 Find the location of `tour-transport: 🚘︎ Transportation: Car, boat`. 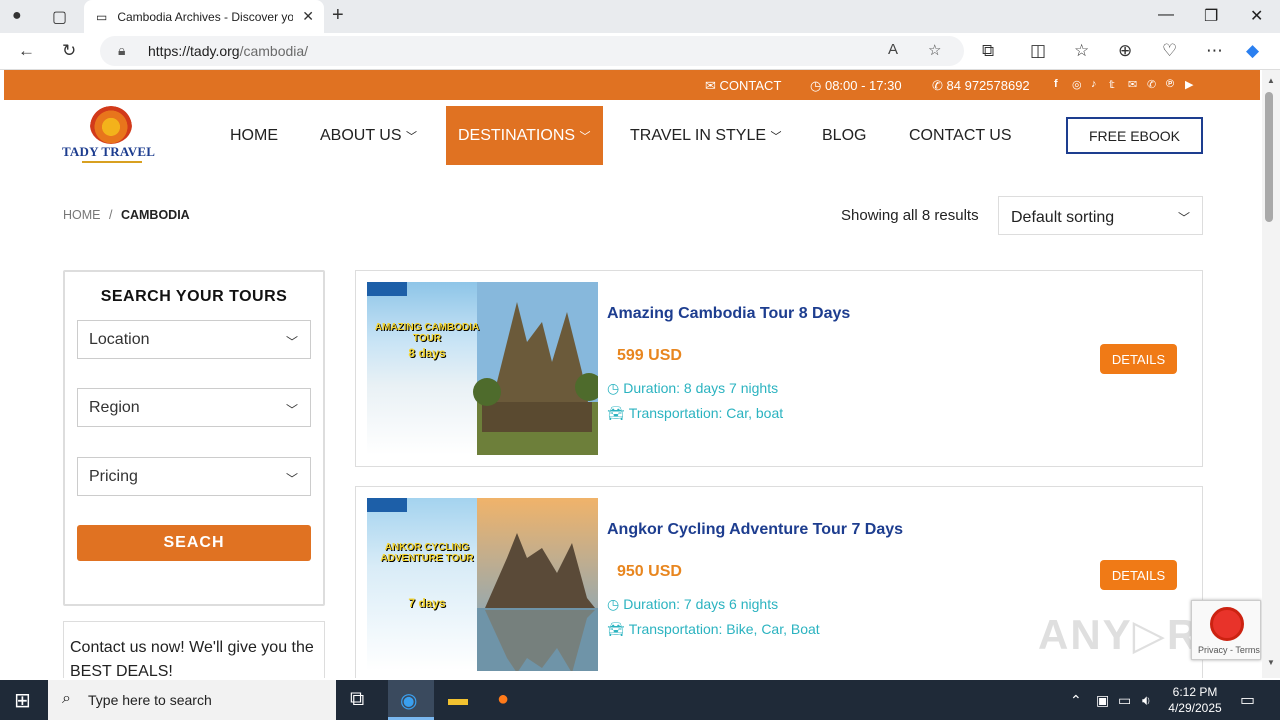

tour-transport: 🚘︎ Transportation: Car, boat is located at coordinates (695, 413).